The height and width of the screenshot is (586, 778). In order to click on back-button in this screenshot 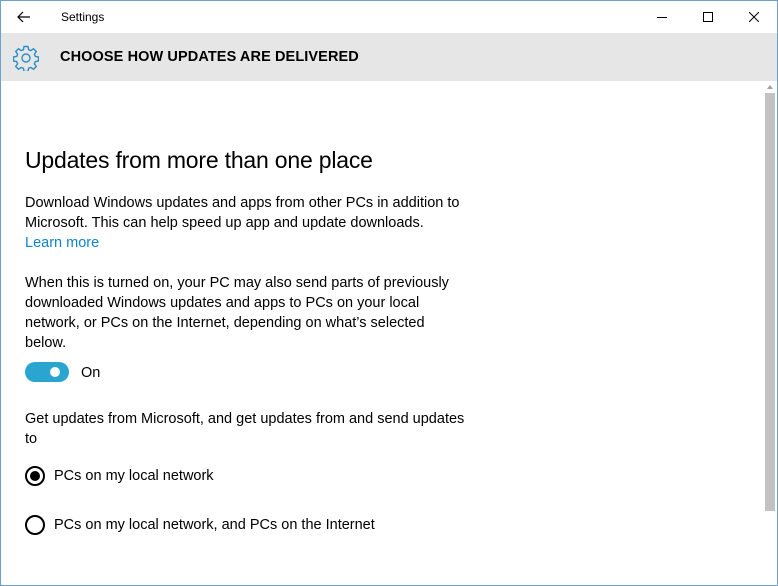, I will do `click(24, 17)`.